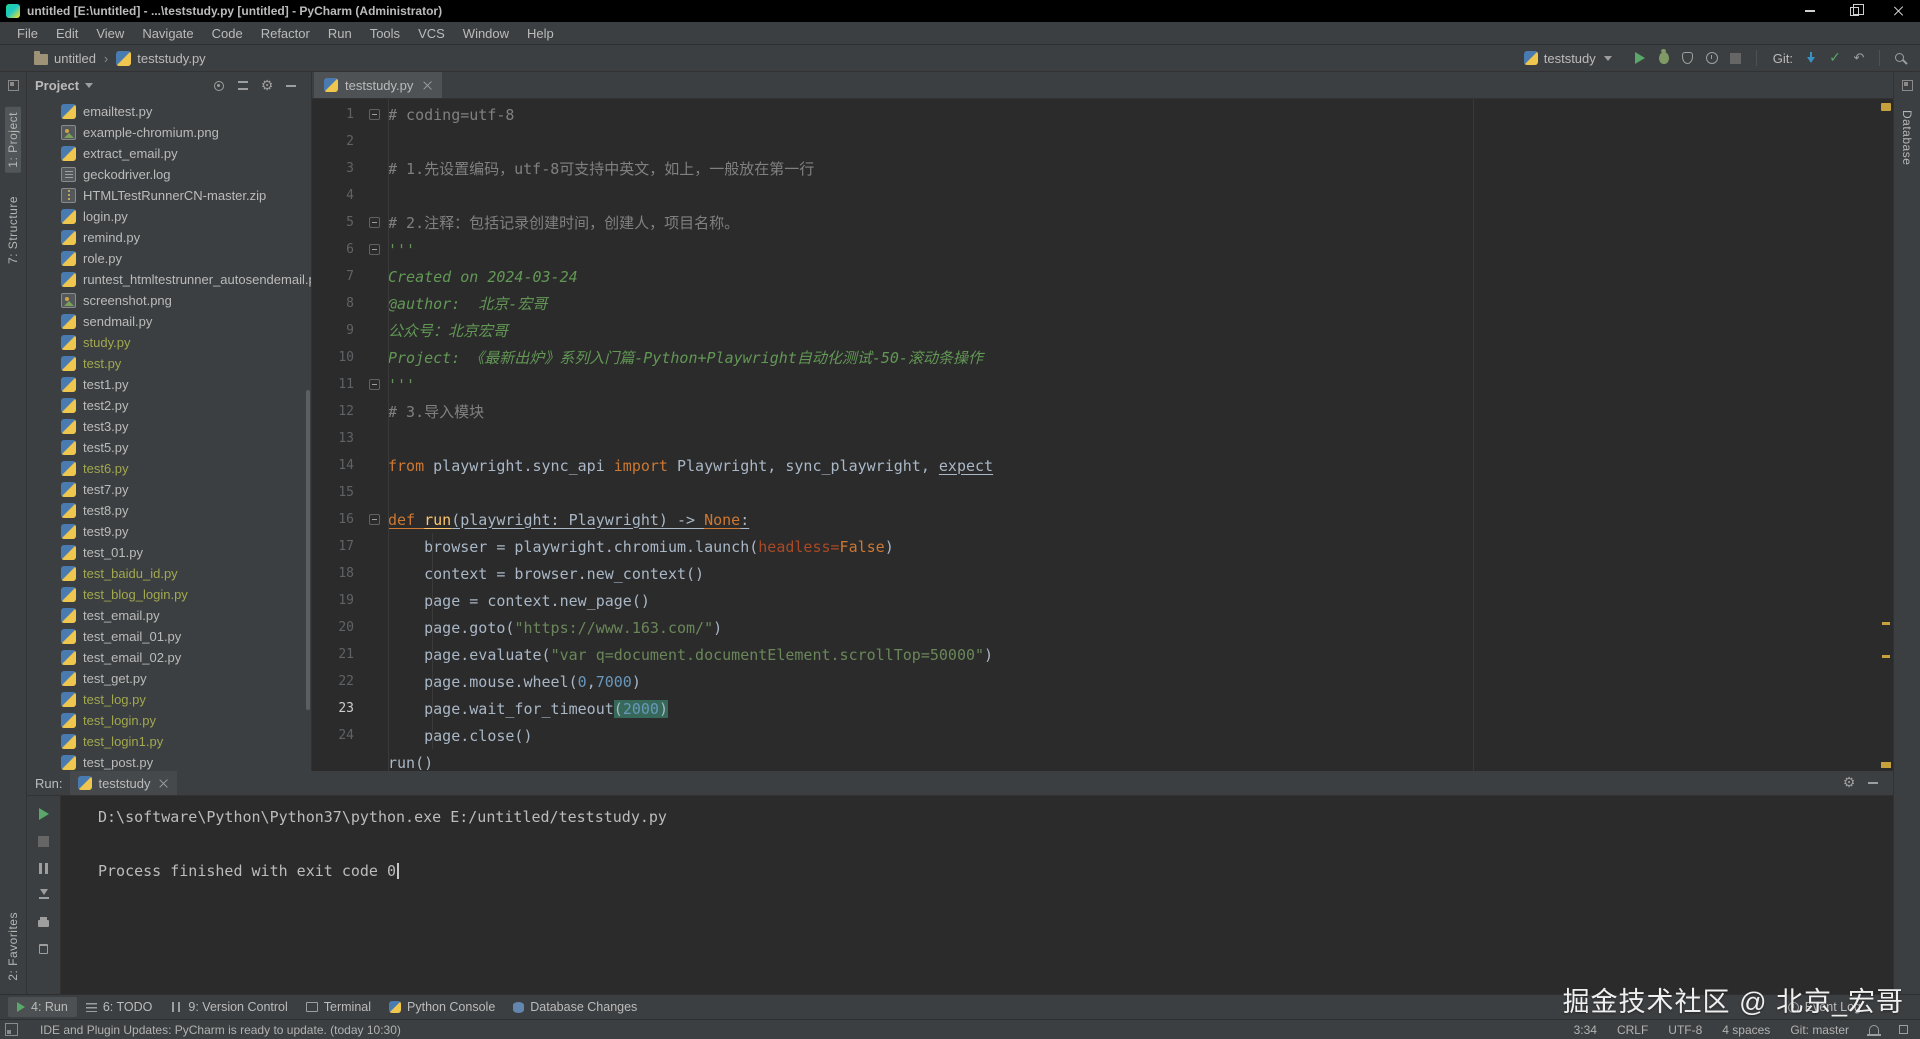 The image size is (1920, 1039). Describe the element at coordinates (1688, 58) in the screenshot. I see `coverage-button` at that location.